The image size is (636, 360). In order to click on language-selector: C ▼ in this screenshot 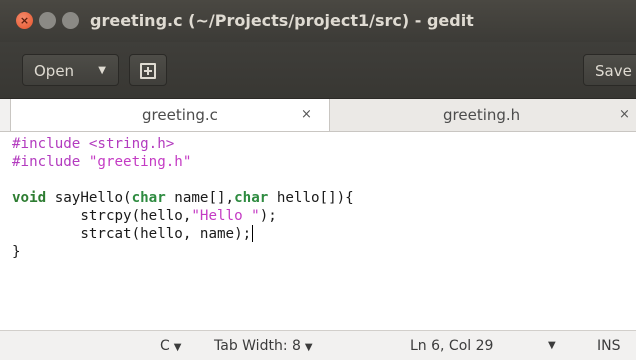, I will do `click(170, 345)`.